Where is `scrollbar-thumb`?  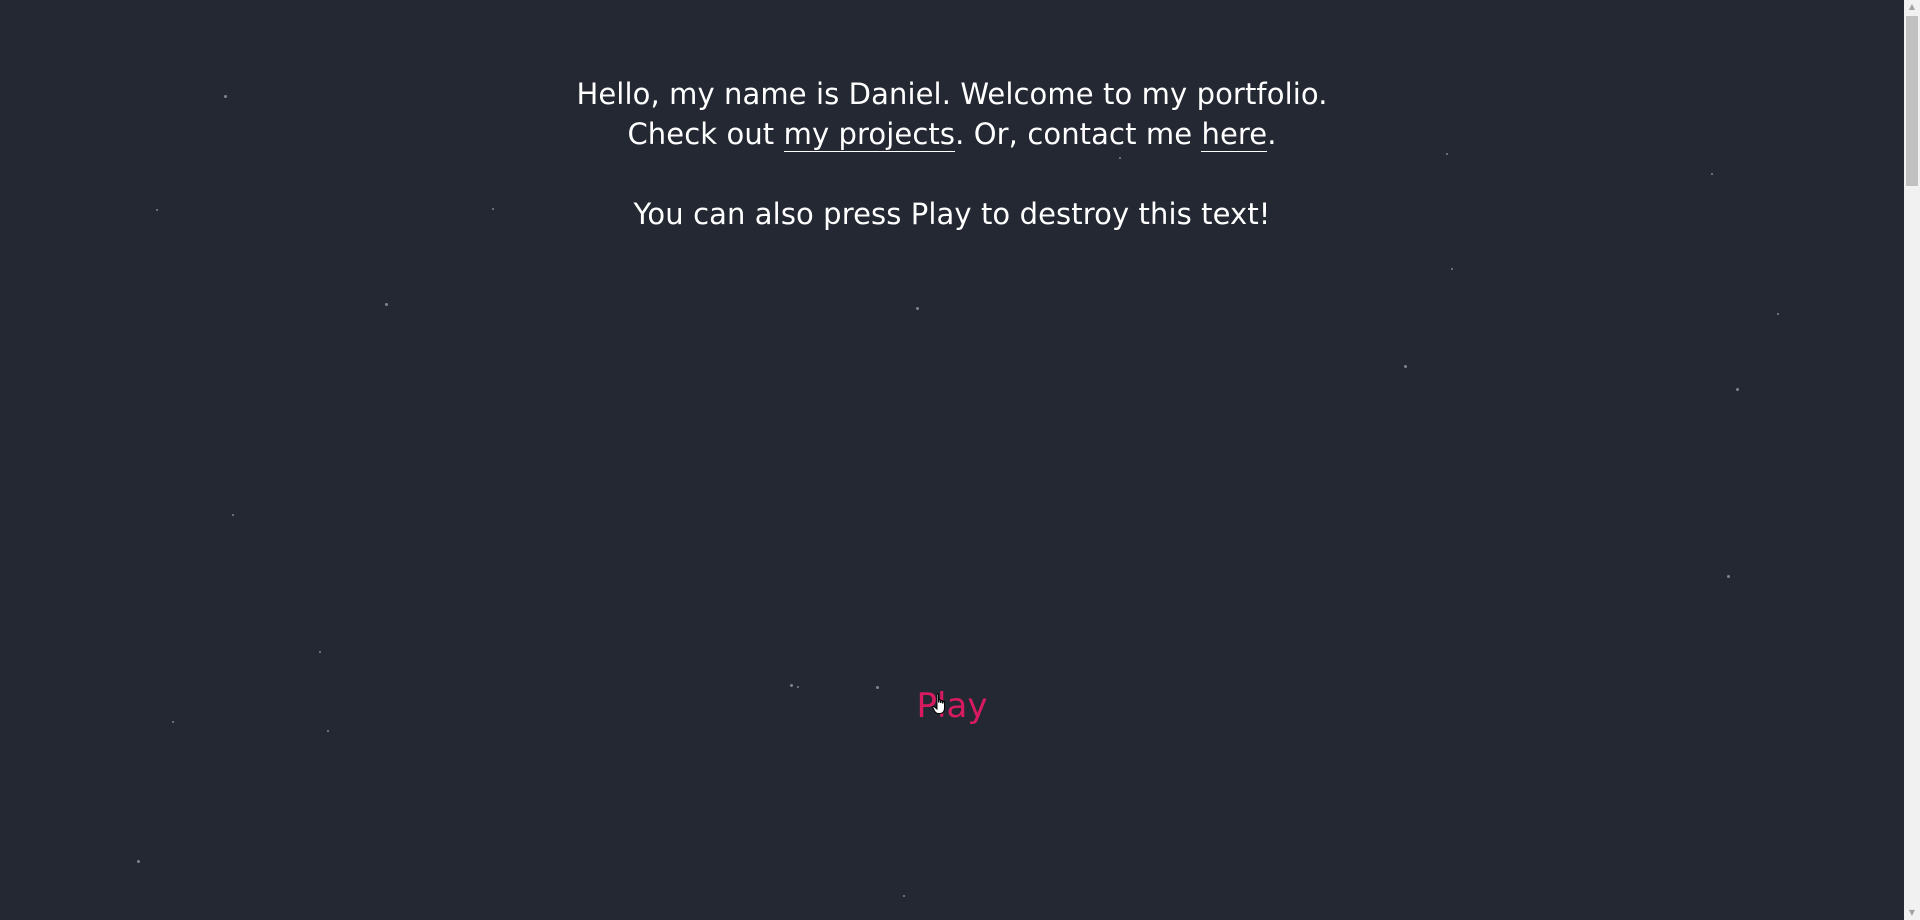
scrollbar-thumb is located at coordinates (1912, 101).